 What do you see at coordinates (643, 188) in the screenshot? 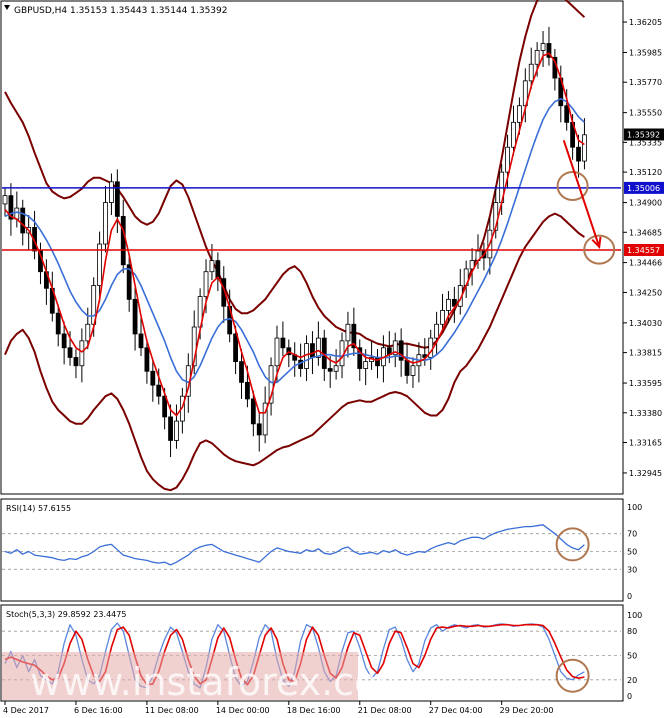
I see `blue-level-price-label: 1.35006` at bounding box center [643, 188].